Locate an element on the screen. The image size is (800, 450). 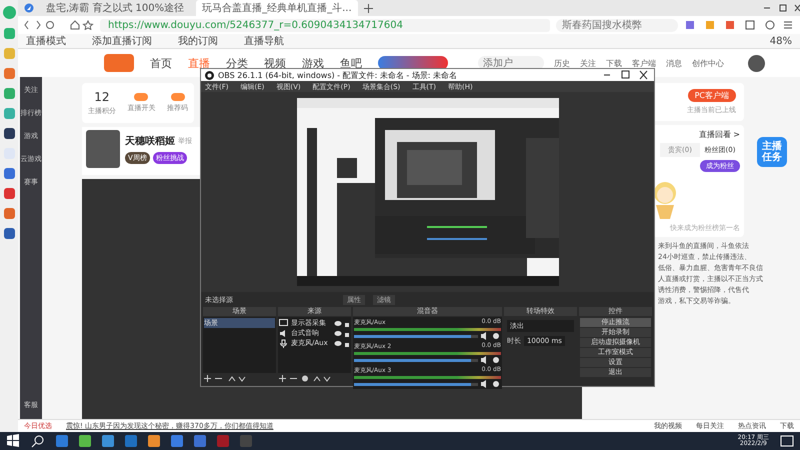
window-title: OBS 26.1.1 (64-bit, windows) - 配置文件: 未命名 - 场景: 未命名 is located at coordinates (338, 75).